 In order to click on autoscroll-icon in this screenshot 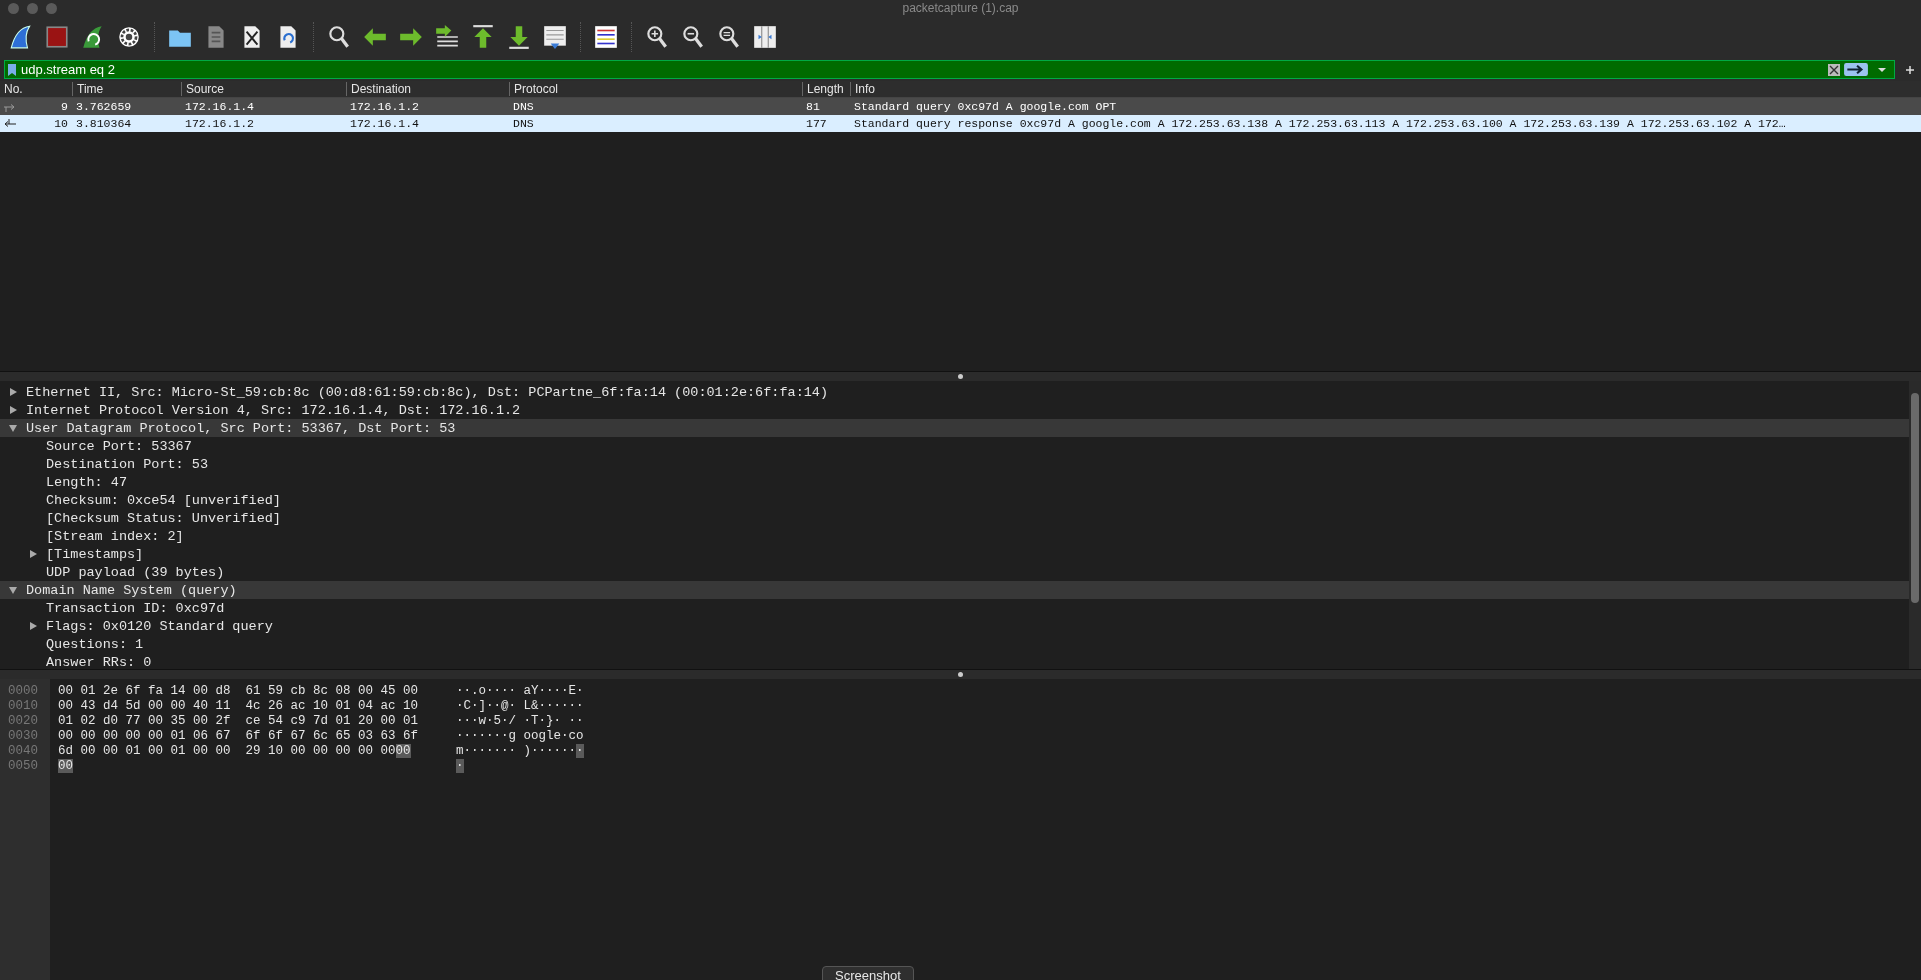, I will do `click(555, 37)`.